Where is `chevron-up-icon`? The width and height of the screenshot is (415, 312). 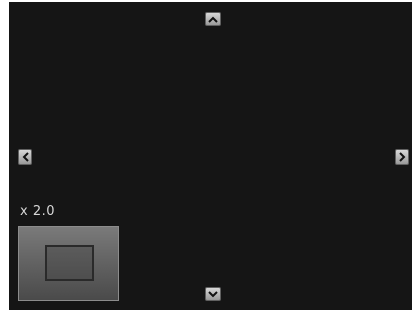 chevron-up-icon is located at coordinates (213, 19).